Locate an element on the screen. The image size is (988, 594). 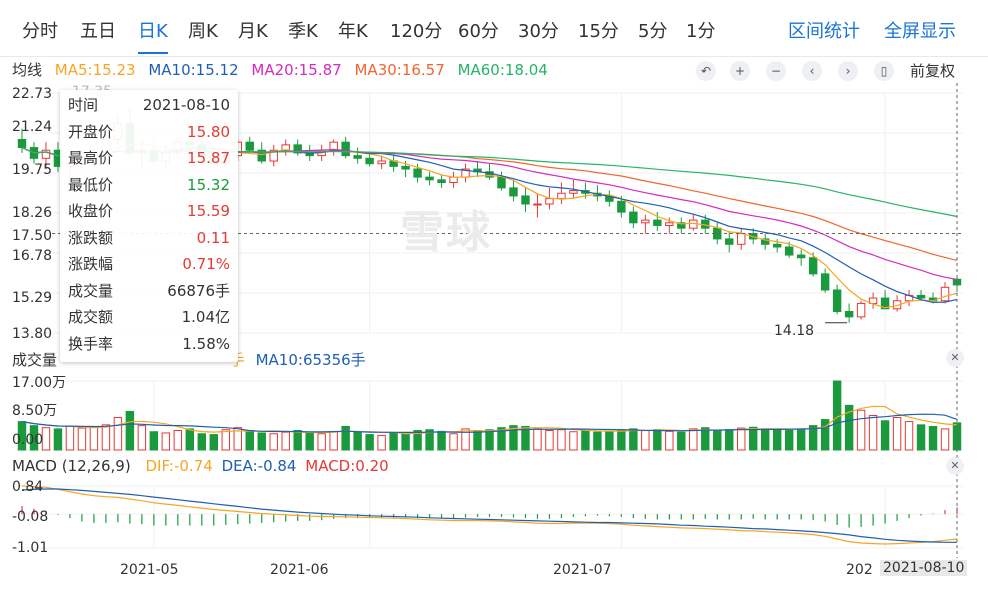
macd-legend-title: MACD (12,26,9) is located at coordinates (71, 466).